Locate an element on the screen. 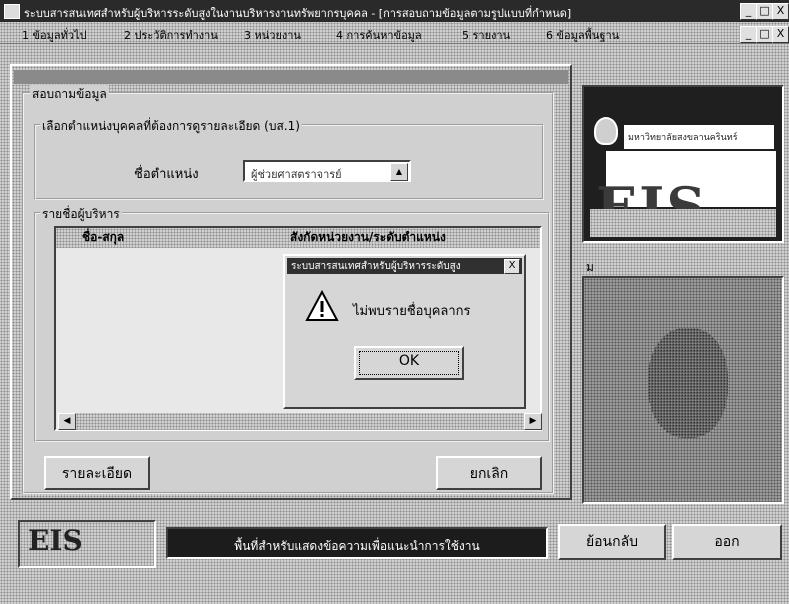 The height and width of the screenshot is (604, 789). column-header-name: ชื่อ-สกุล is located at coordinates (100, 237).